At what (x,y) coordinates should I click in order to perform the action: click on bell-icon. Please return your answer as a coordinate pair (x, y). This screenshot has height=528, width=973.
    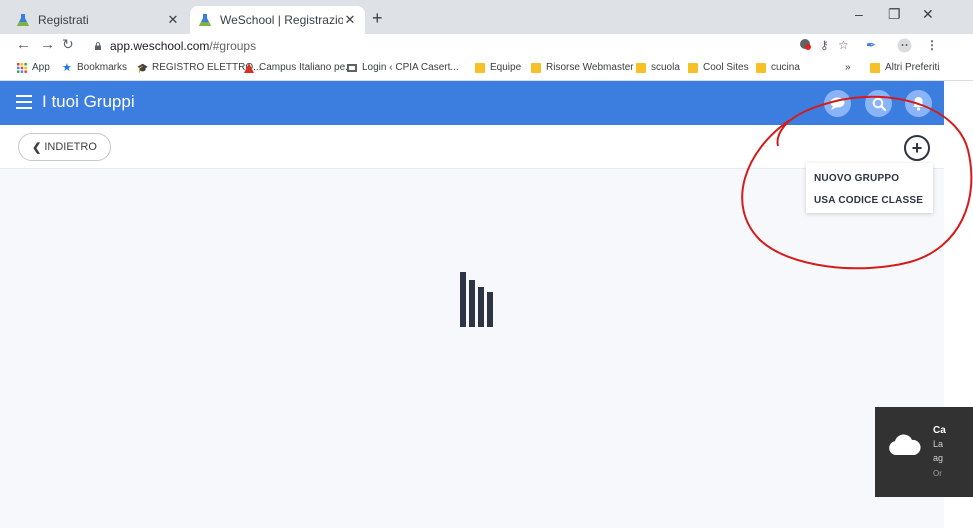
    Looking at the image, I should click on (918, 103).